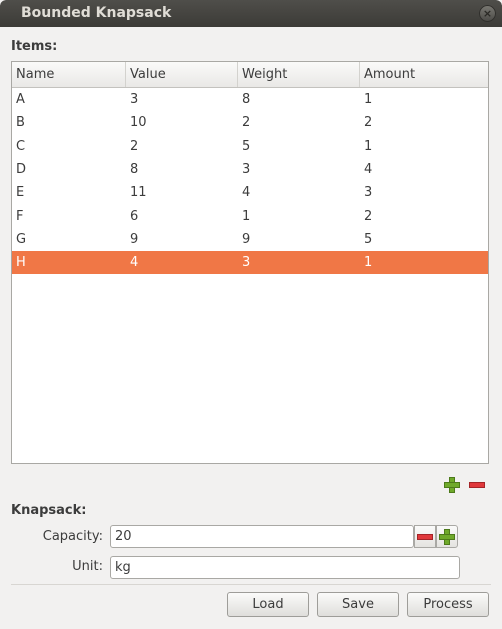 The height and width of the screenshot is (629, 502). I want to click on table-row: B 10 2 2, so click(250, 122).